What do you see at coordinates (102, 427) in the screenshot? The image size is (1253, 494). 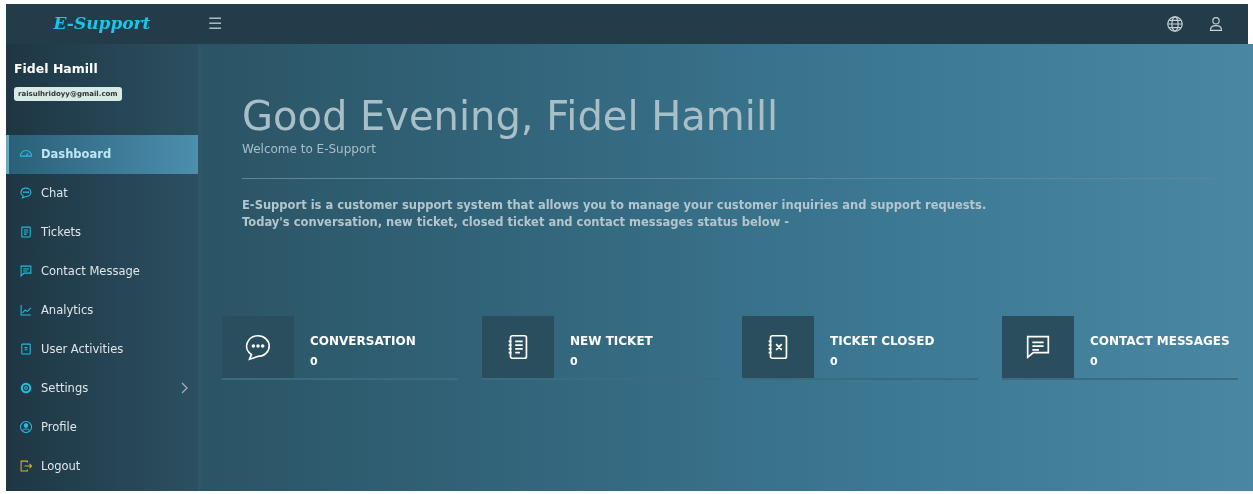 I see `sidebar-item: Profile` at bounding box center [102, 427].